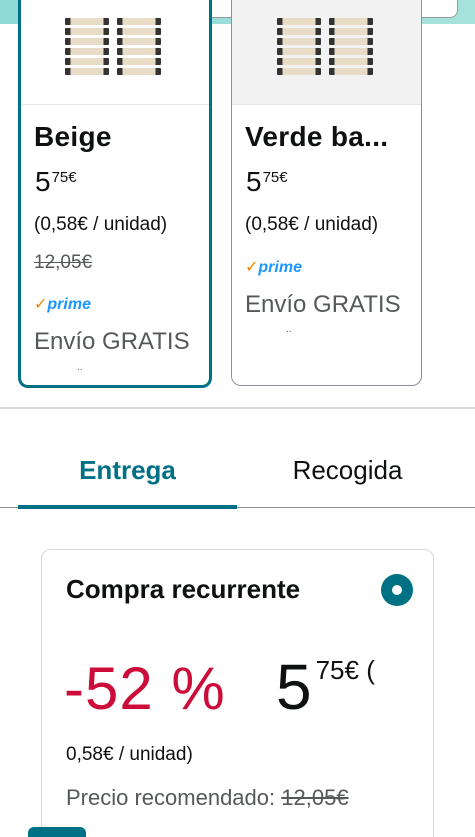  Describe the element at coordinates (57, 832) in the screenshot. I see `bottom-indicator` at that location.